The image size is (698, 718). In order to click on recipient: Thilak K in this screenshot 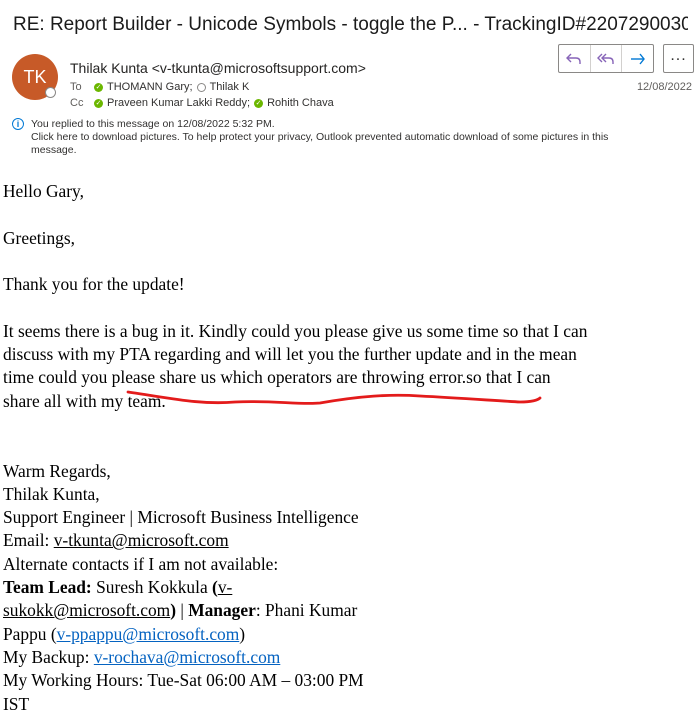, I will do `click(223, 87)`.